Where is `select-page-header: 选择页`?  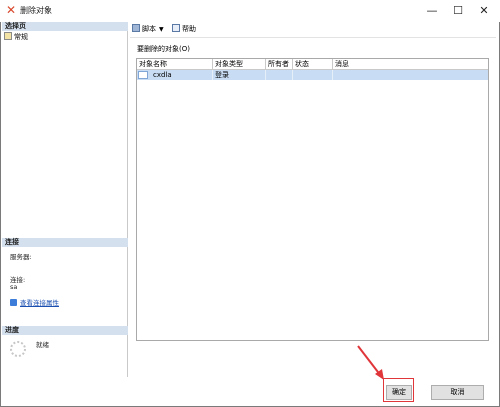
select-page-header: 选择页 is located at coordinates (65, 26).